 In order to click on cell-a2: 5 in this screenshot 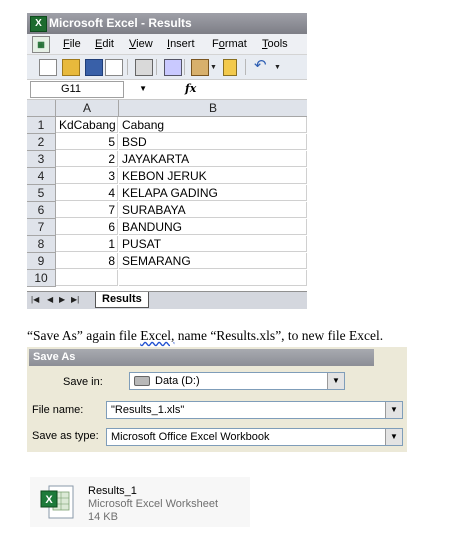, I will do `click(87, 142)`.